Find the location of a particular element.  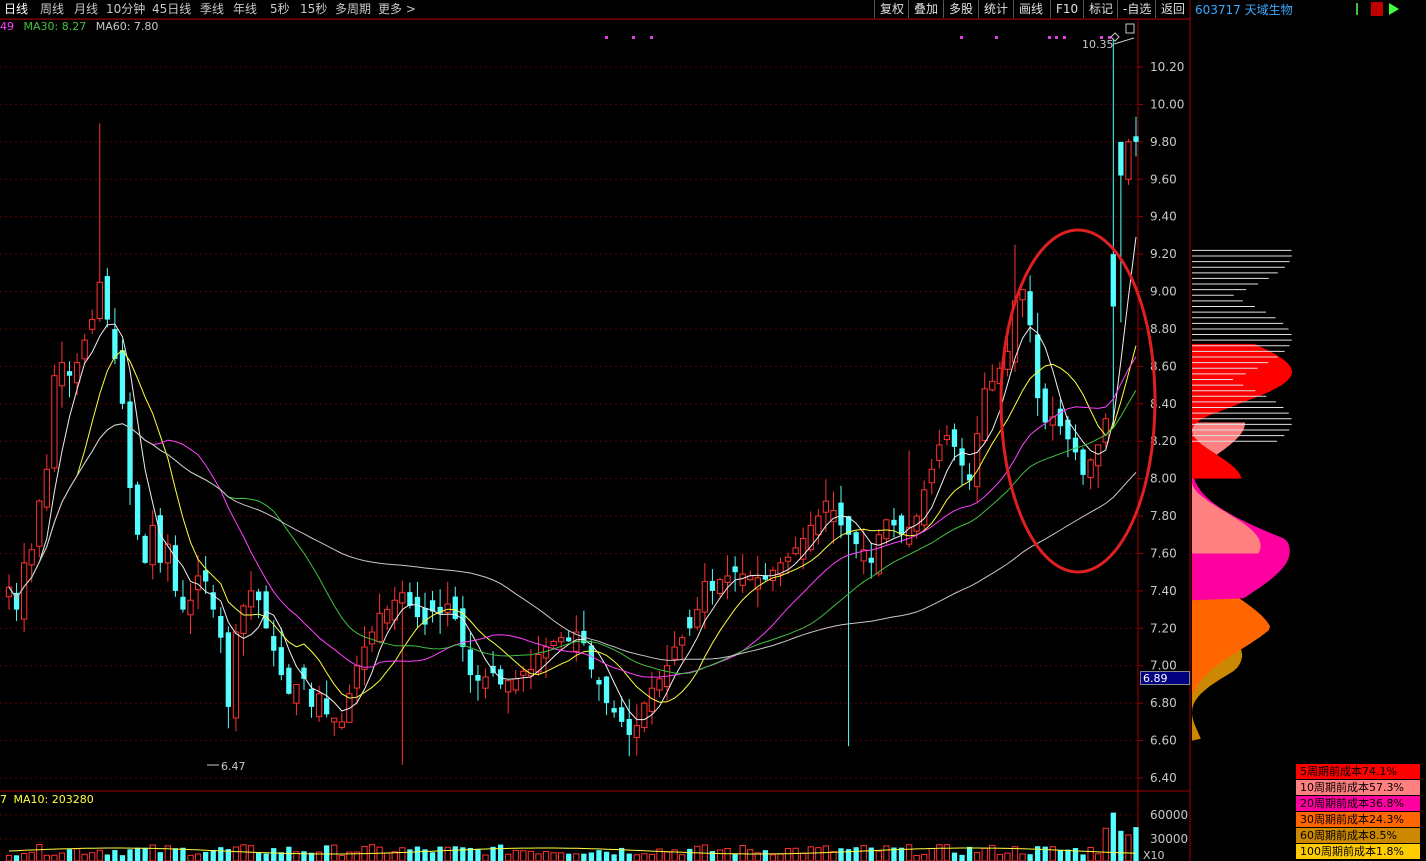

price-axis-label: 10.00 is located at coordinates (1167, 104).